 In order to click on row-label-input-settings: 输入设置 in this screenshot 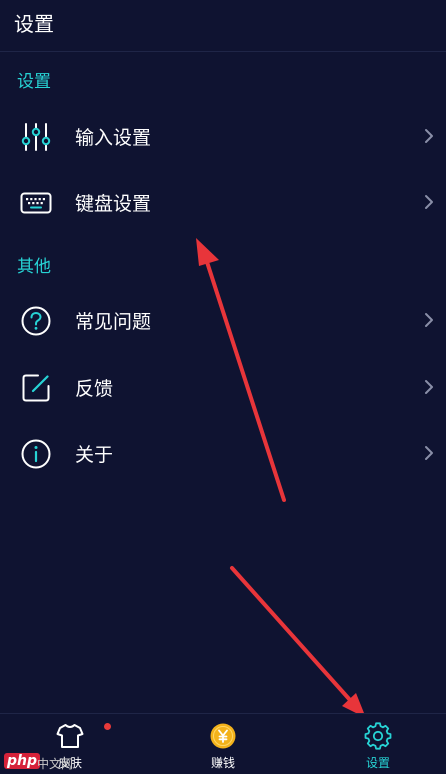, I will do `click(113, 138)`.